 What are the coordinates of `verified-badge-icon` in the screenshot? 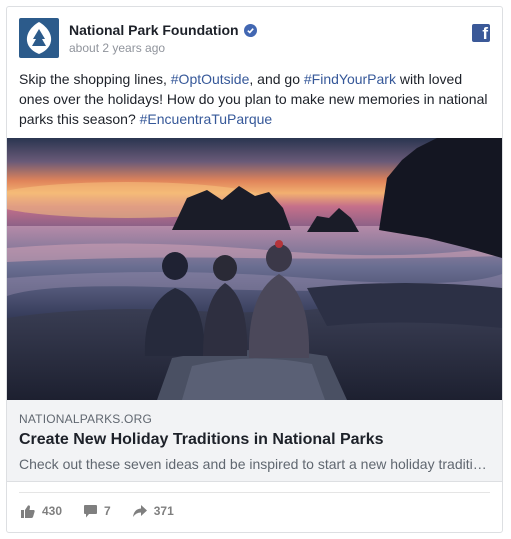 It's located at (250, 30).